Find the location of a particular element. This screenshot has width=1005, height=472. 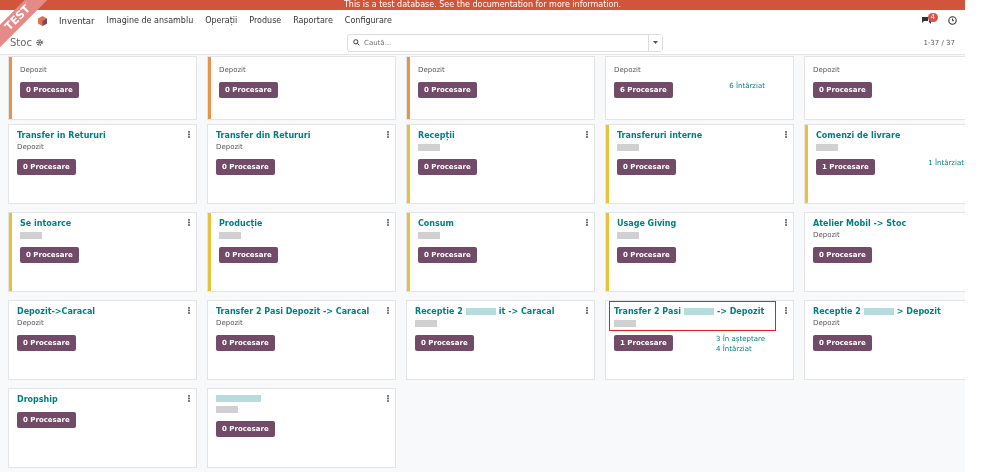

menu-item: Raportare is located at coordinates (313, 21).